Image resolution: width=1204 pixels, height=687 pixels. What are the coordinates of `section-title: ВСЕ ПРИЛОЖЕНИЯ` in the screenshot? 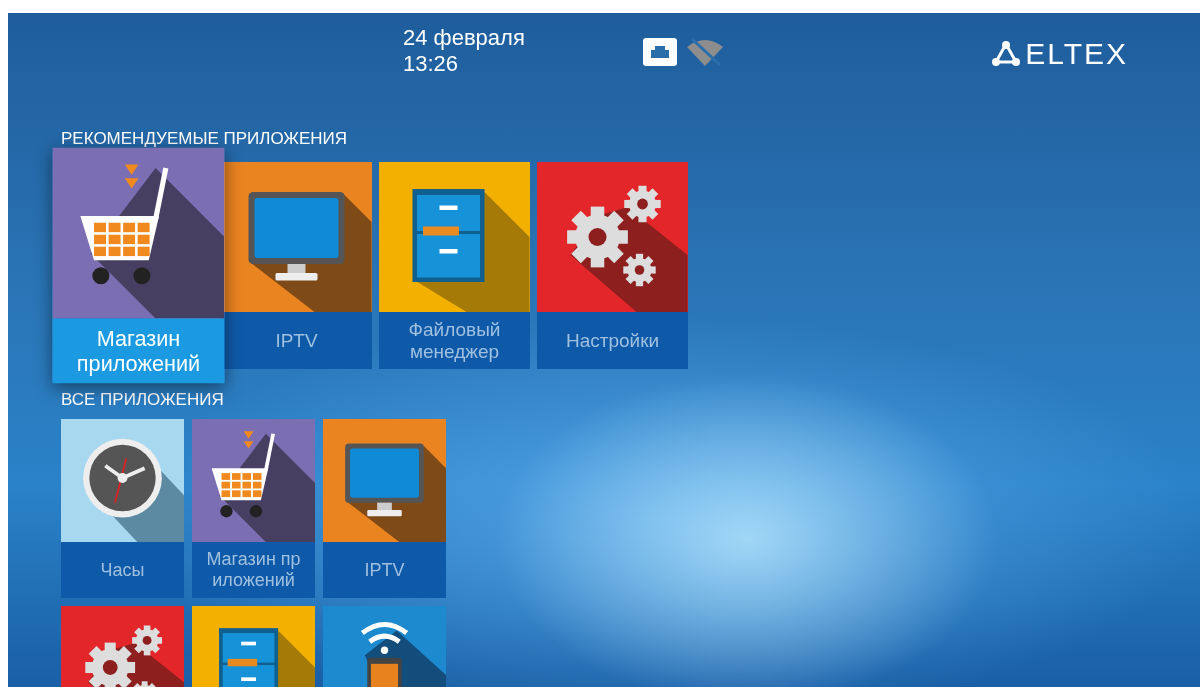 It's located at (143, 400).